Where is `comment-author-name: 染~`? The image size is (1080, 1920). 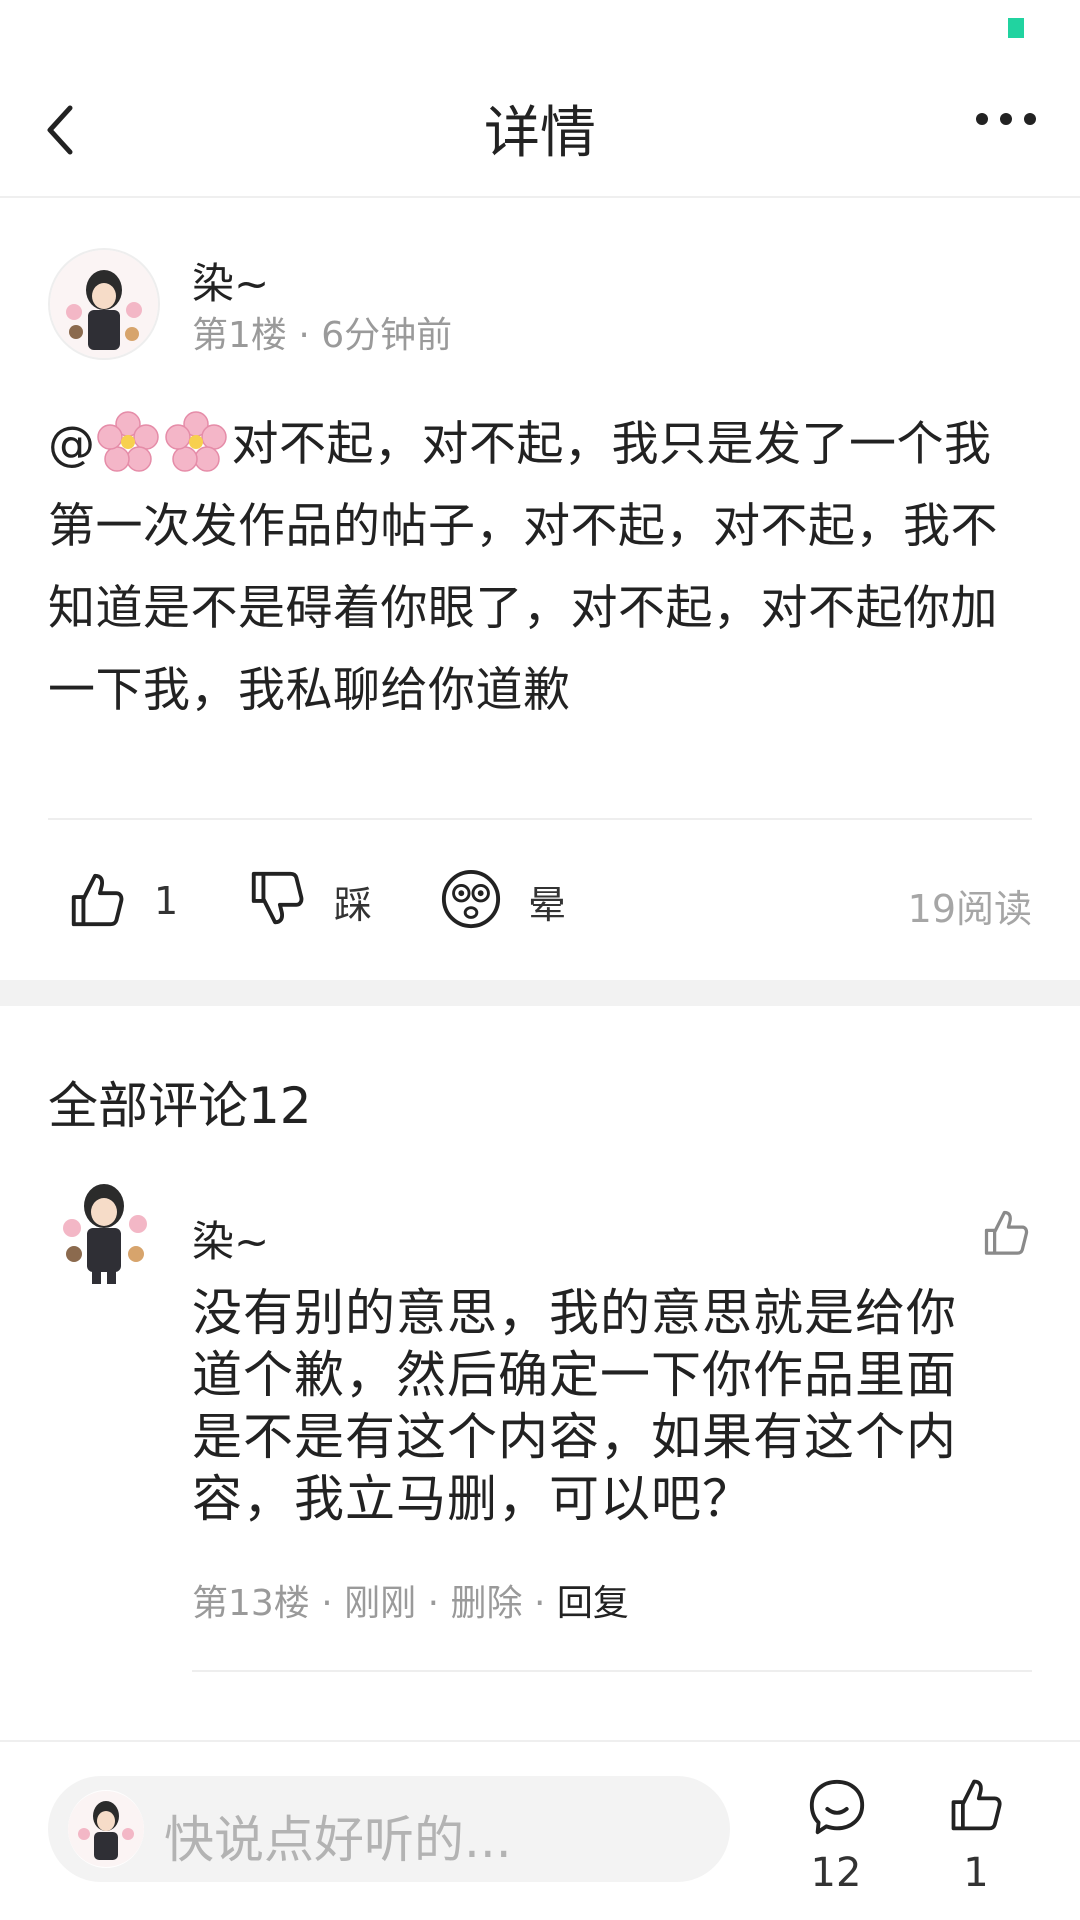 comment-author-name: 染~ is located at coordinates (230, 1238).